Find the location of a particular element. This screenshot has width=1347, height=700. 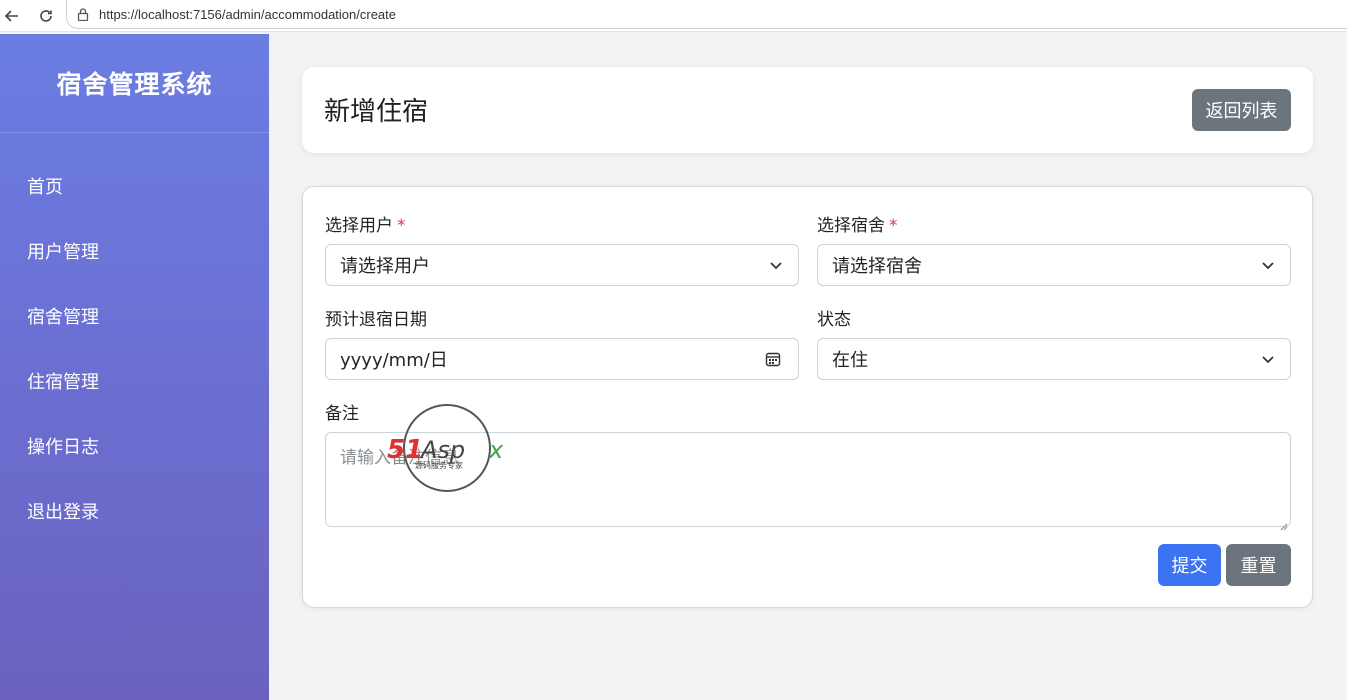

status-select-value: 在住 is located at coordinates (850, 360).